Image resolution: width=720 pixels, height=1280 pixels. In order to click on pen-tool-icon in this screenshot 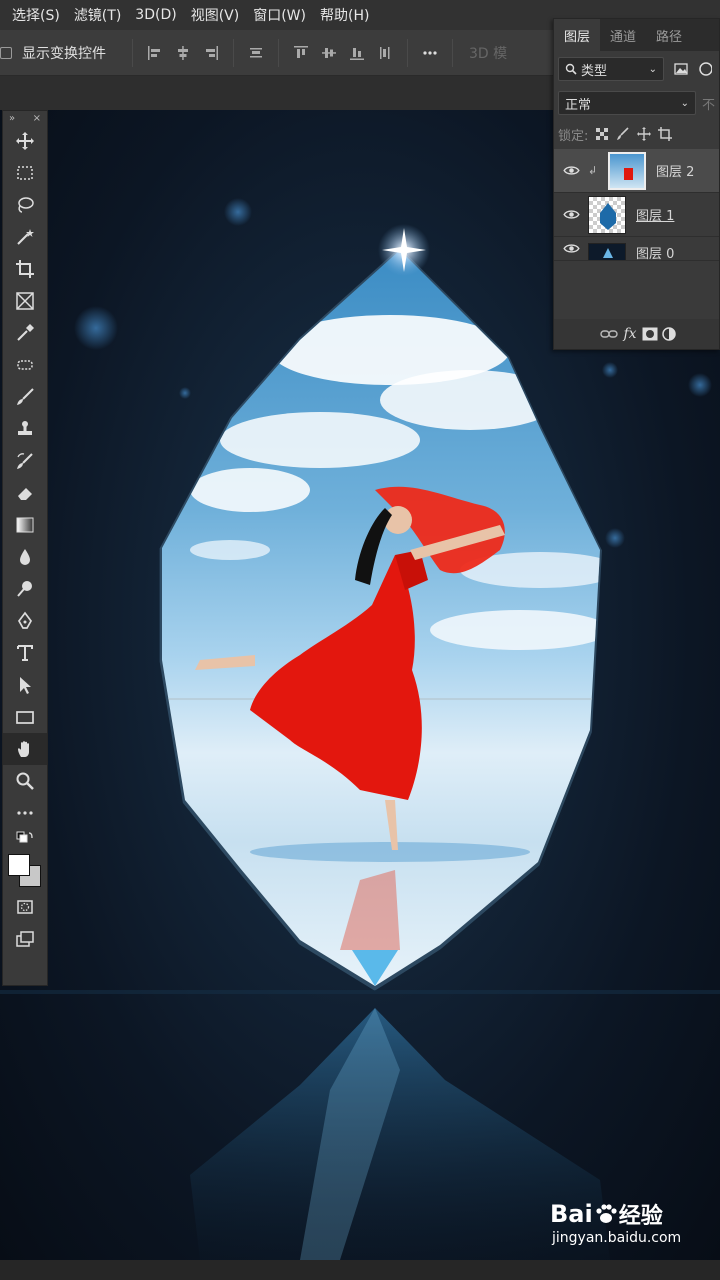, I will do `click(25, 621)`.